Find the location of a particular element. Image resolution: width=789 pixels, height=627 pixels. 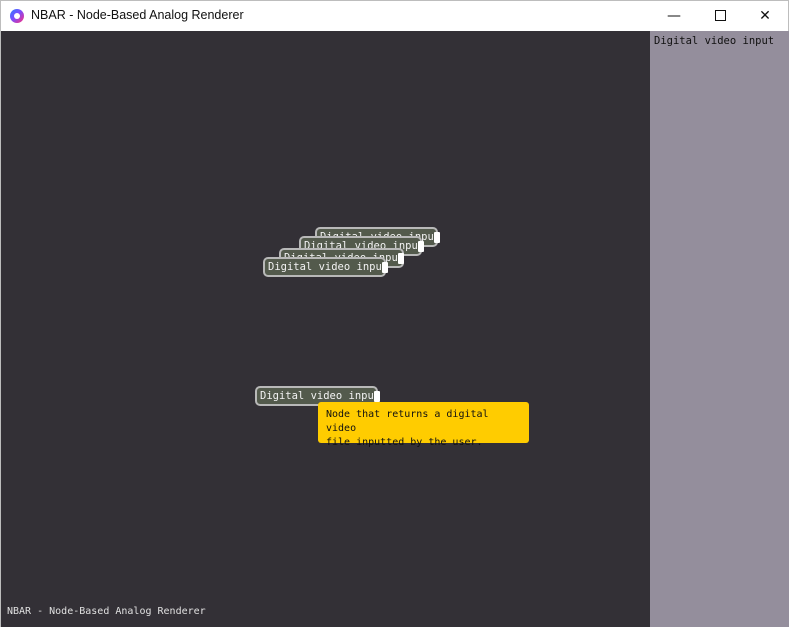

node-label: Digital video input is located at coordinates (328, 267).